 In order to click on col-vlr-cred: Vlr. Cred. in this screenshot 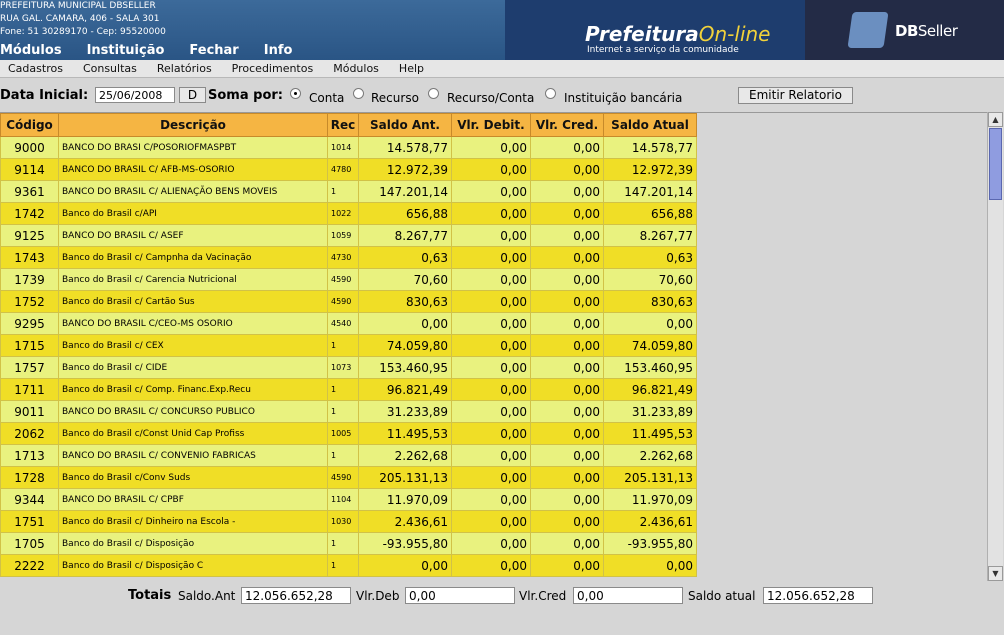, I will do `click(567, 125)`.